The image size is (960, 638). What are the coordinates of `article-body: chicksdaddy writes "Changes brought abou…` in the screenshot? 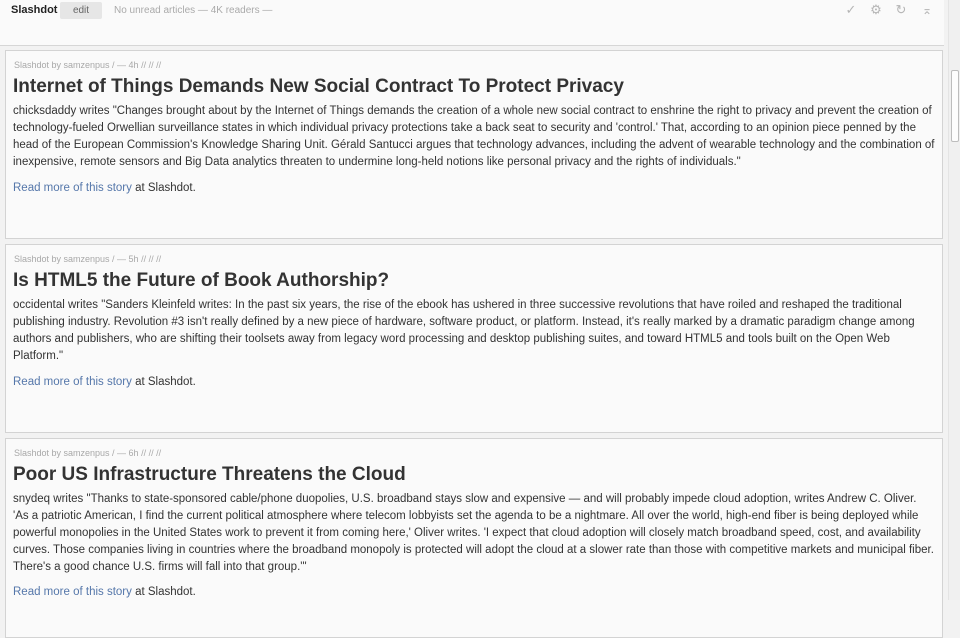 It's located at (474, 136).